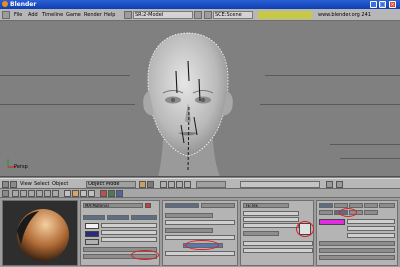  Describe the element at coordinates (75, 193) in the screenshot. I see `material-tab-icon` at that location.